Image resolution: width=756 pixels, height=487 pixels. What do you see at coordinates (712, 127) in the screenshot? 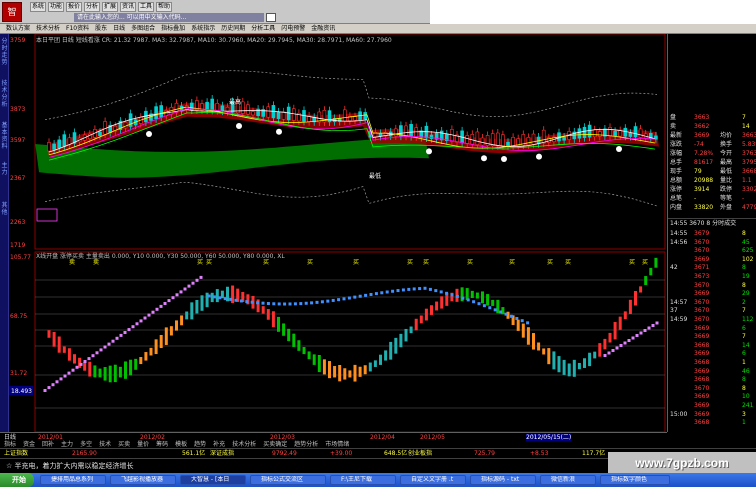
I see `quote-row: 卖 3662 14` at bounding box center [712, 127].